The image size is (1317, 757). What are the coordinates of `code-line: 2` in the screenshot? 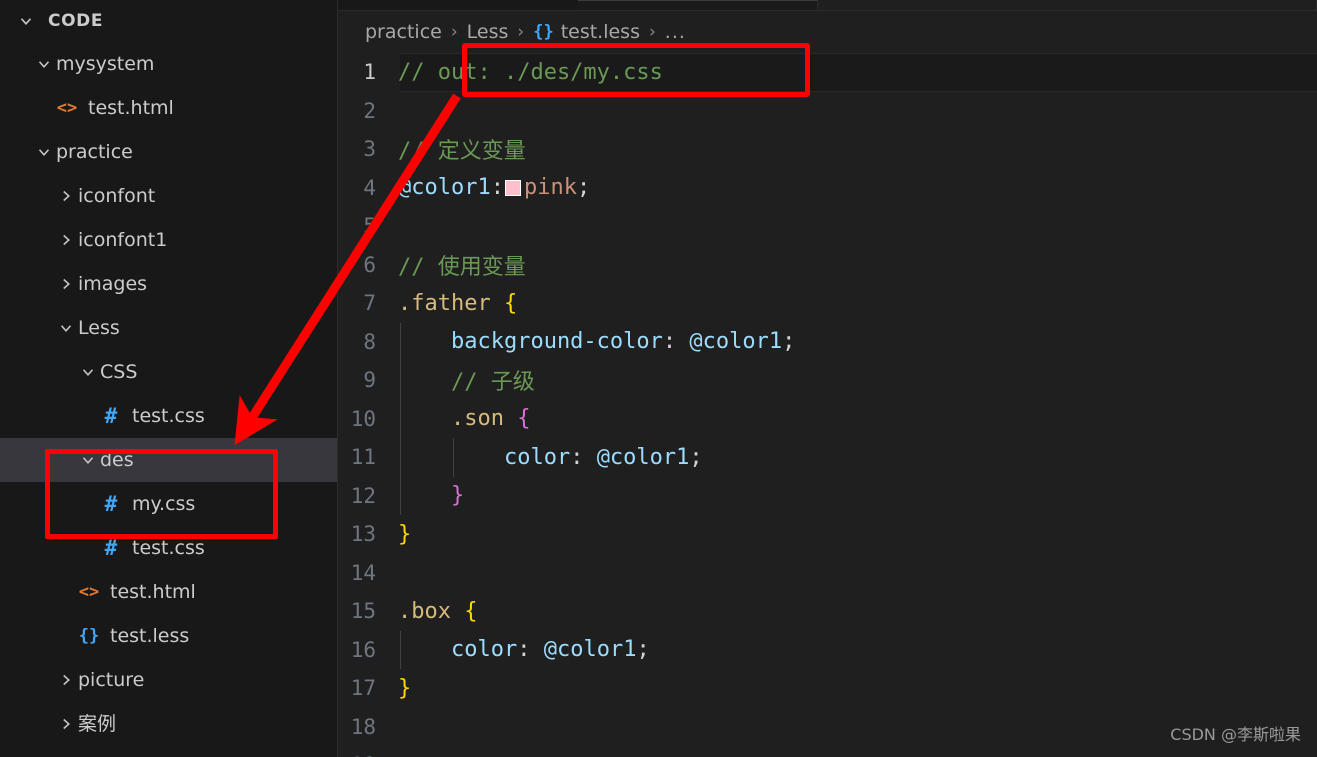 It's located at (827, 111).